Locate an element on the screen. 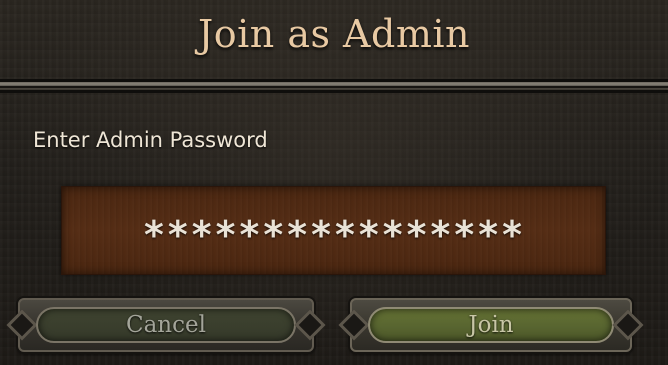 The width and height of the screenshot is (668, 365). join-button: Join is located at coordinates (491, 325).